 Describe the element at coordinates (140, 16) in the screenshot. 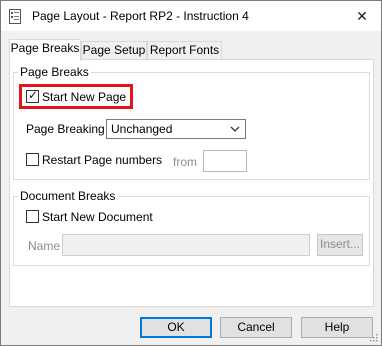

I see `window-title: Page Layout - Report RP2 - Instruction 4` at that location.